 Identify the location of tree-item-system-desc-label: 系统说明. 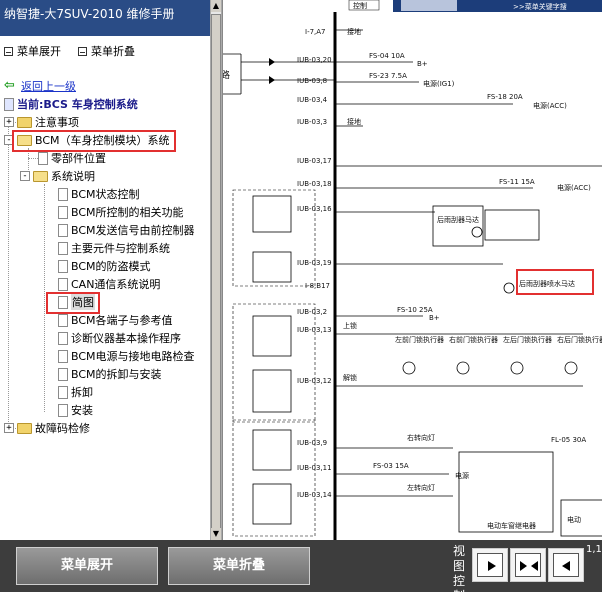
(73, 176).